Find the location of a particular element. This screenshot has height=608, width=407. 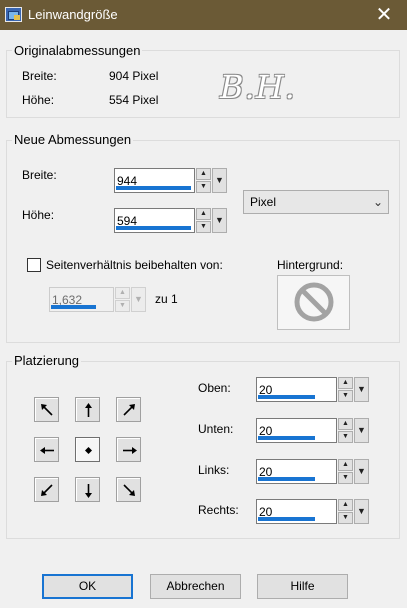

arrow-up-right-icon is located at coordinates (129, 410).